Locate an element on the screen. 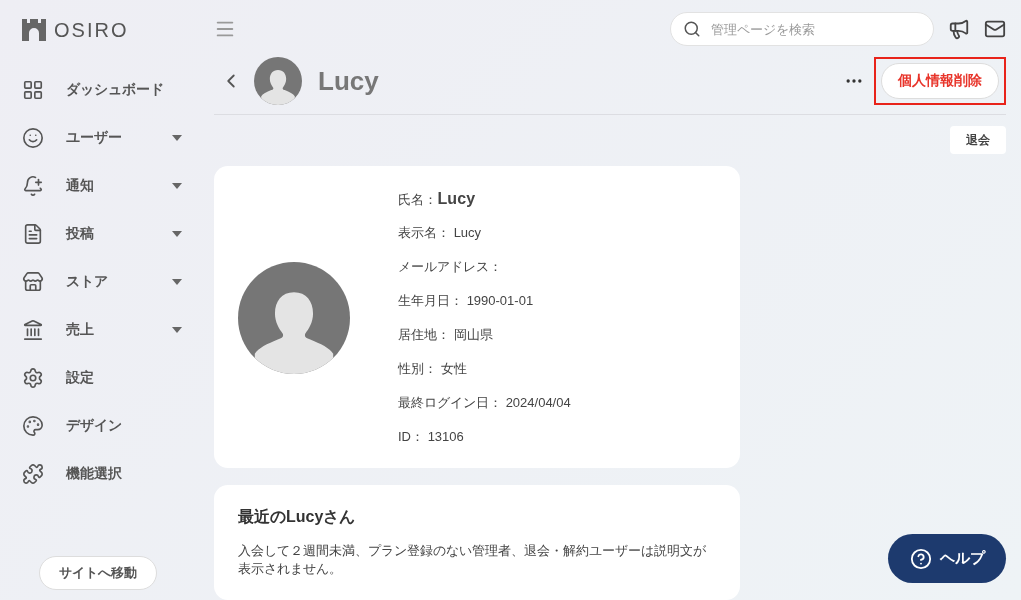 The height and width of the screenshot is (600, 1021). sidebar-item: 投稿 is located at coordinates (116, 234).